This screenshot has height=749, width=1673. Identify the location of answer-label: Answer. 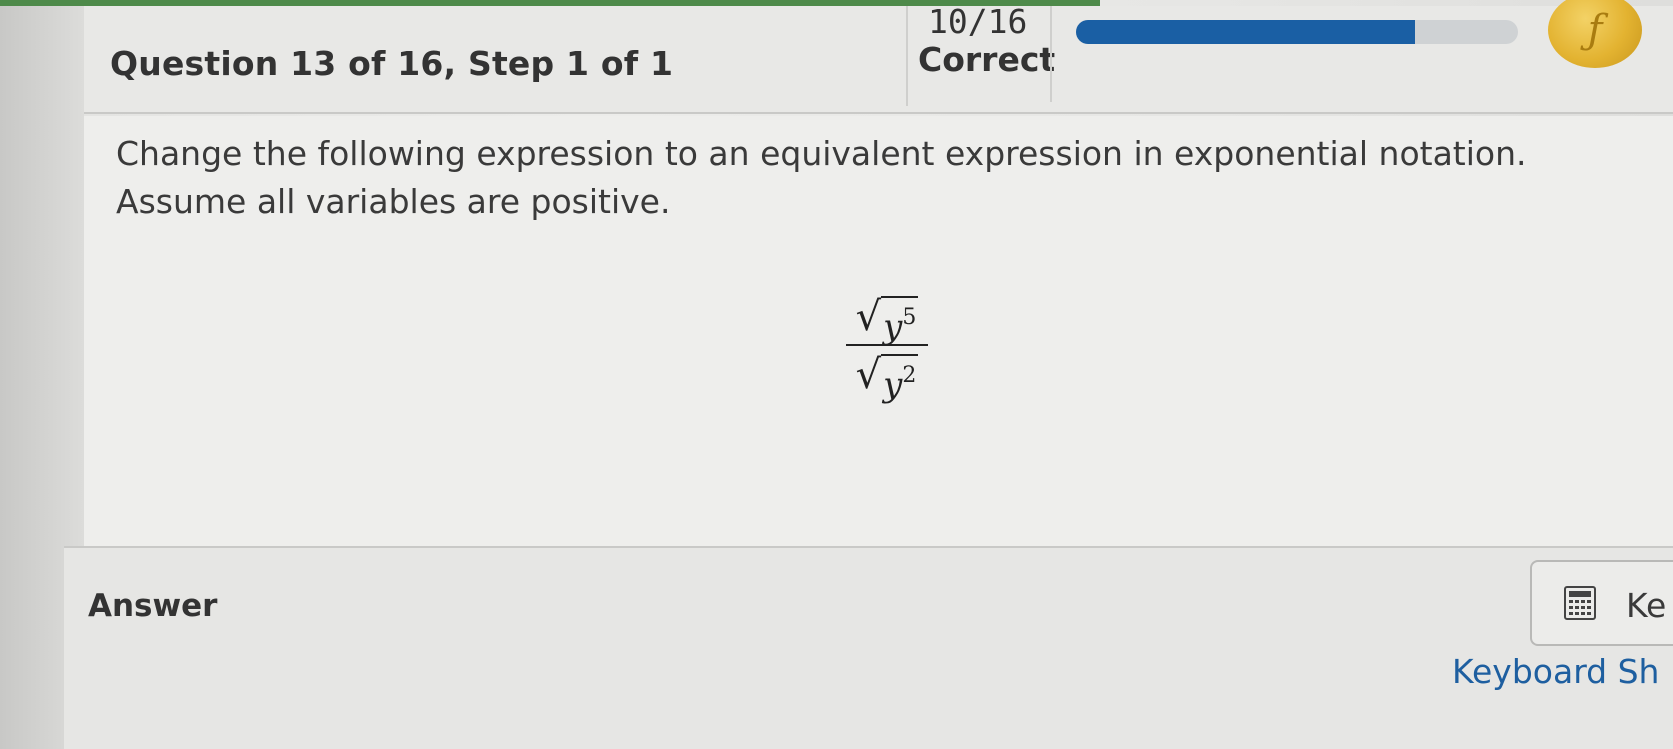
(153, 606).